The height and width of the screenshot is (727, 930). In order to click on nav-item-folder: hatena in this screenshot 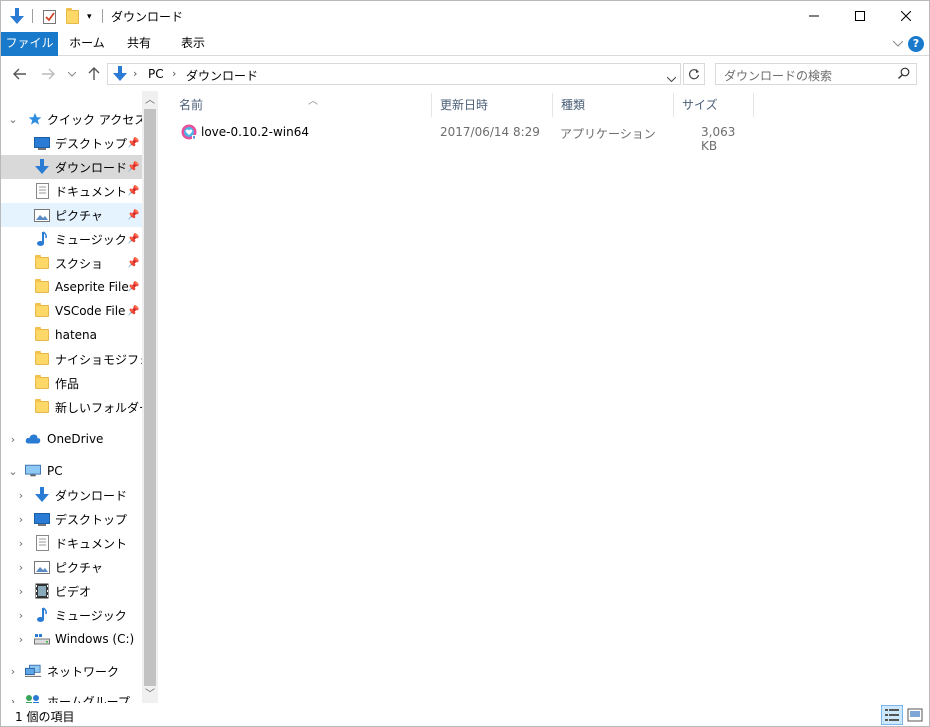, I will do `click(71, 335)`.